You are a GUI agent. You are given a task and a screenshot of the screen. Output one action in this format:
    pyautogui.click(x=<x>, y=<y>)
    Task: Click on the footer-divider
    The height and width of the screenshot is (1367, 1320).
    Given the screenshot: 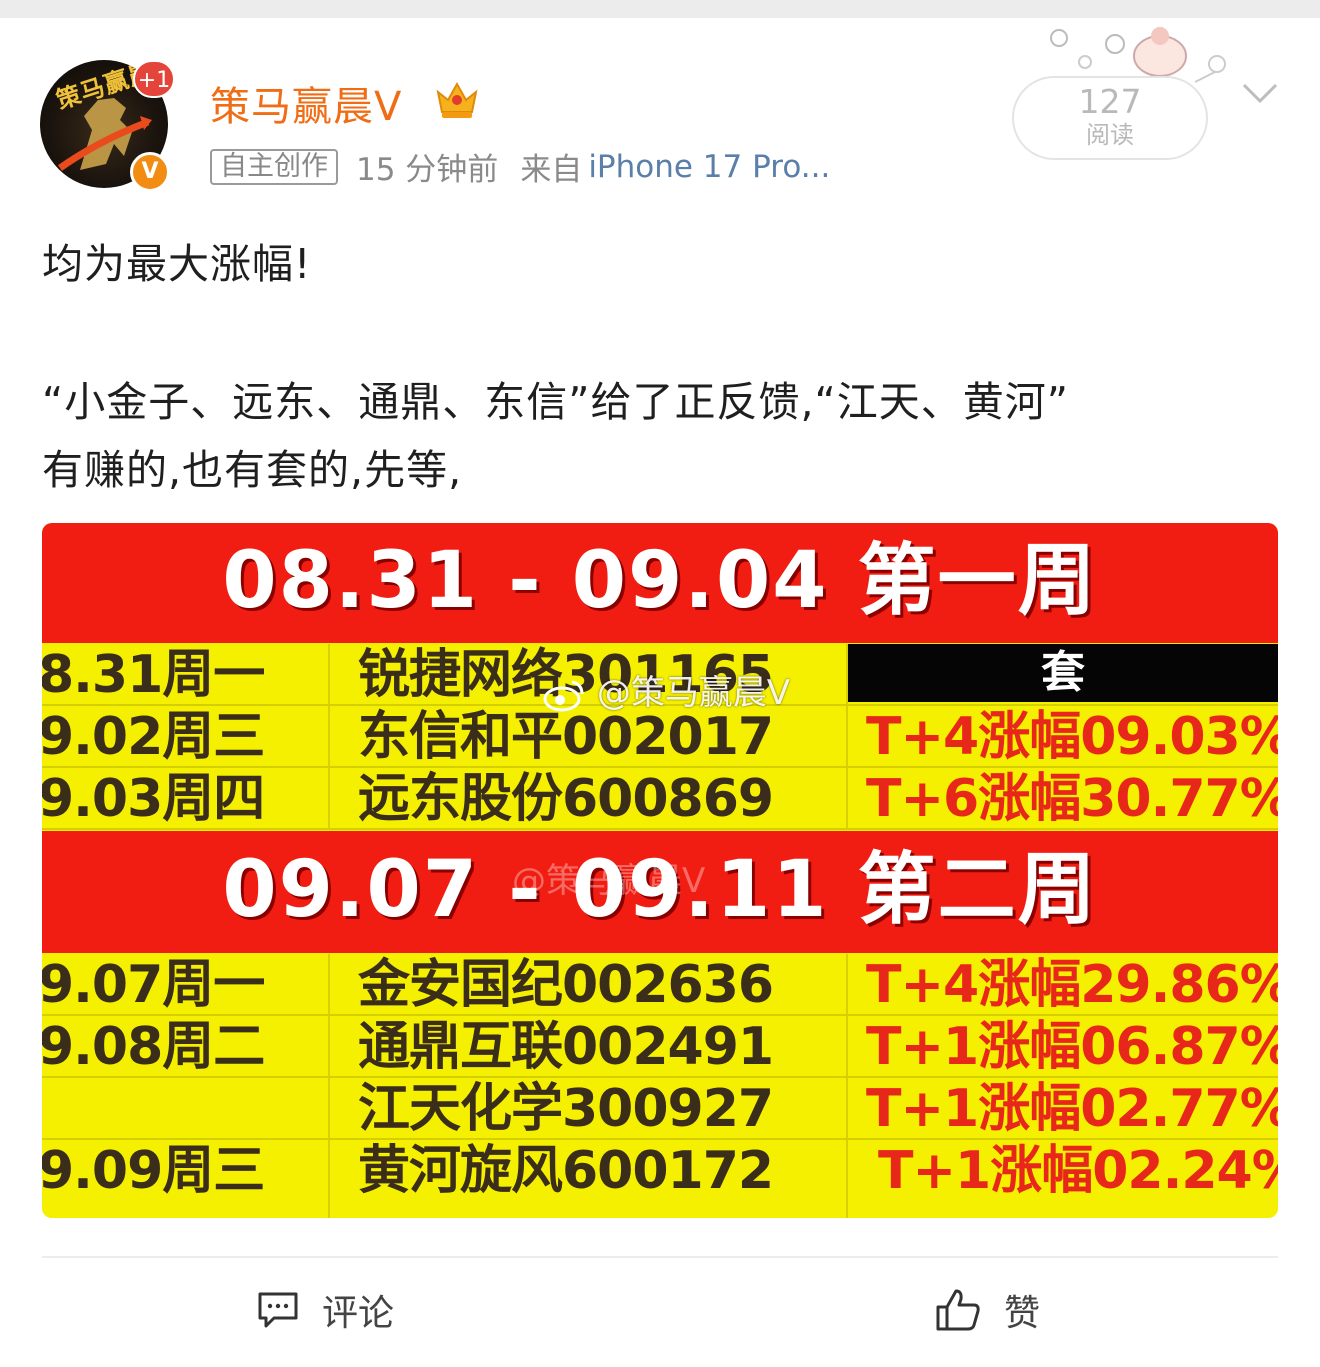 What is the action you would take?
    pyautogui.click(x=660, y=1257)
    